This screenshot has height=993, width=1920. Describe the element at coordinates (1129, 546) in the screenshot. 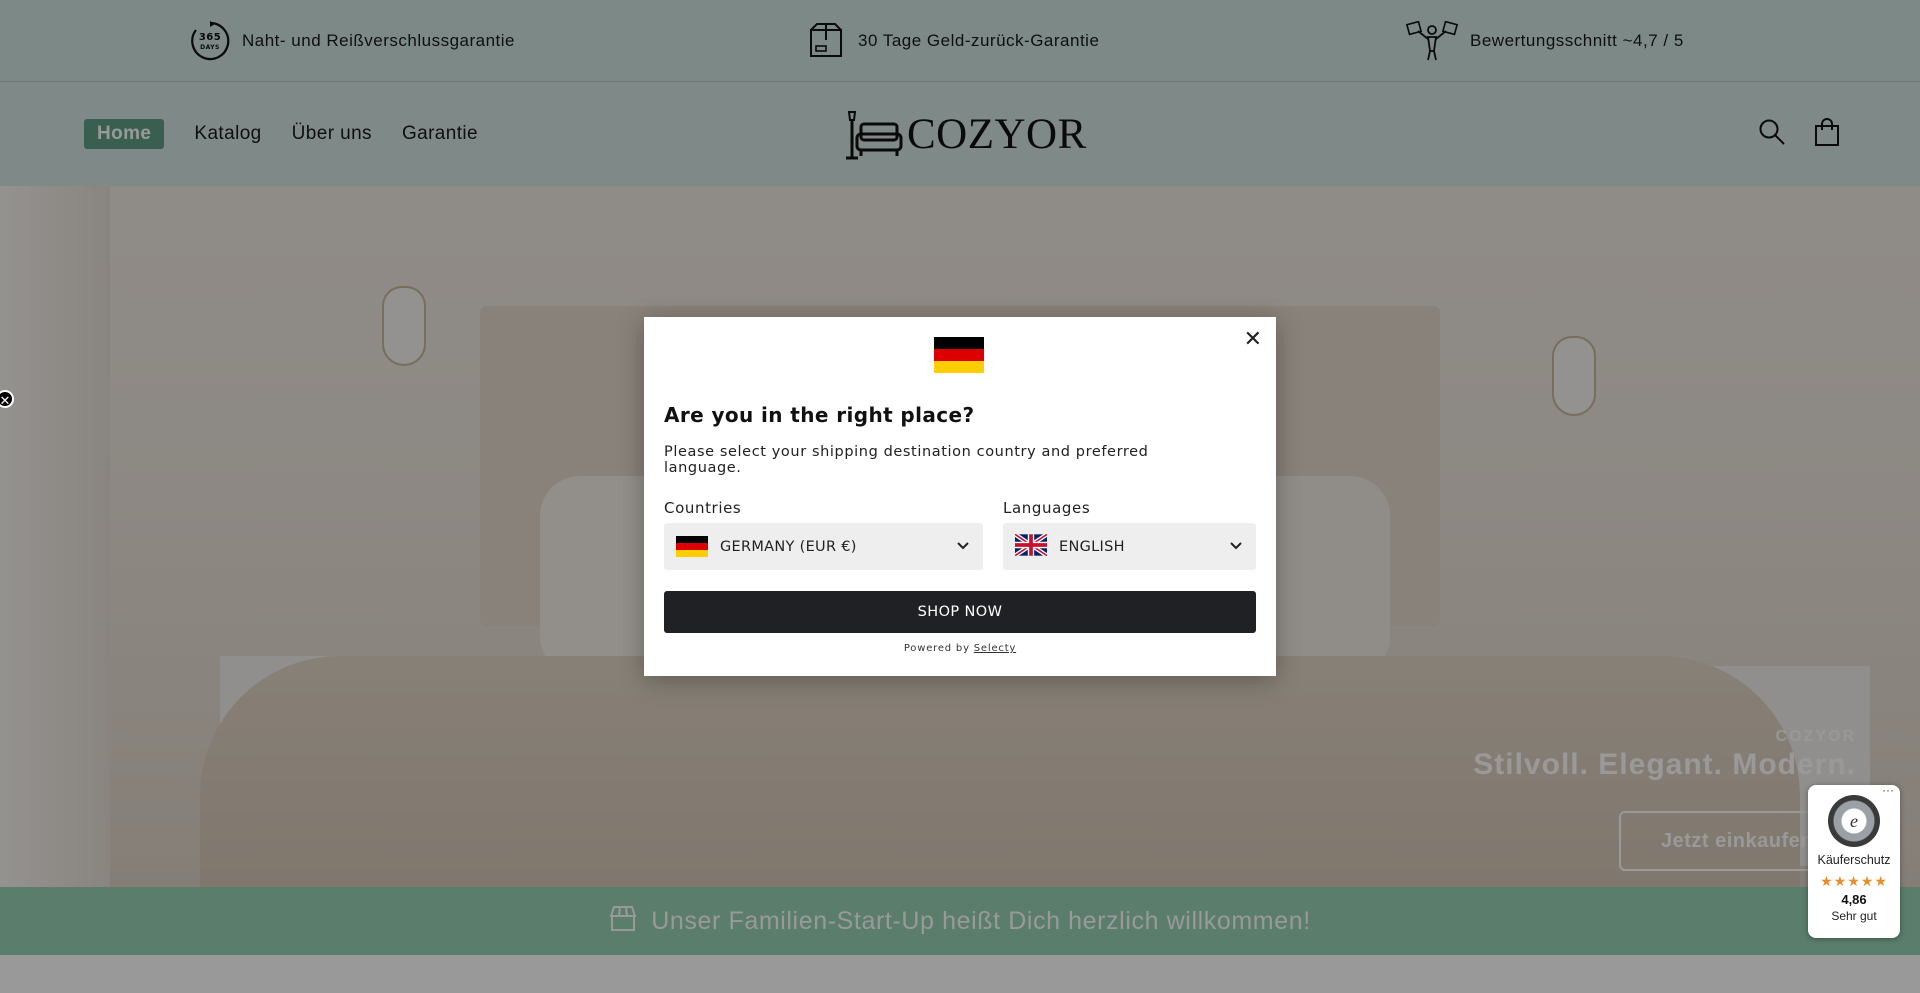

I see `language-select: ENGLISH` at that location.